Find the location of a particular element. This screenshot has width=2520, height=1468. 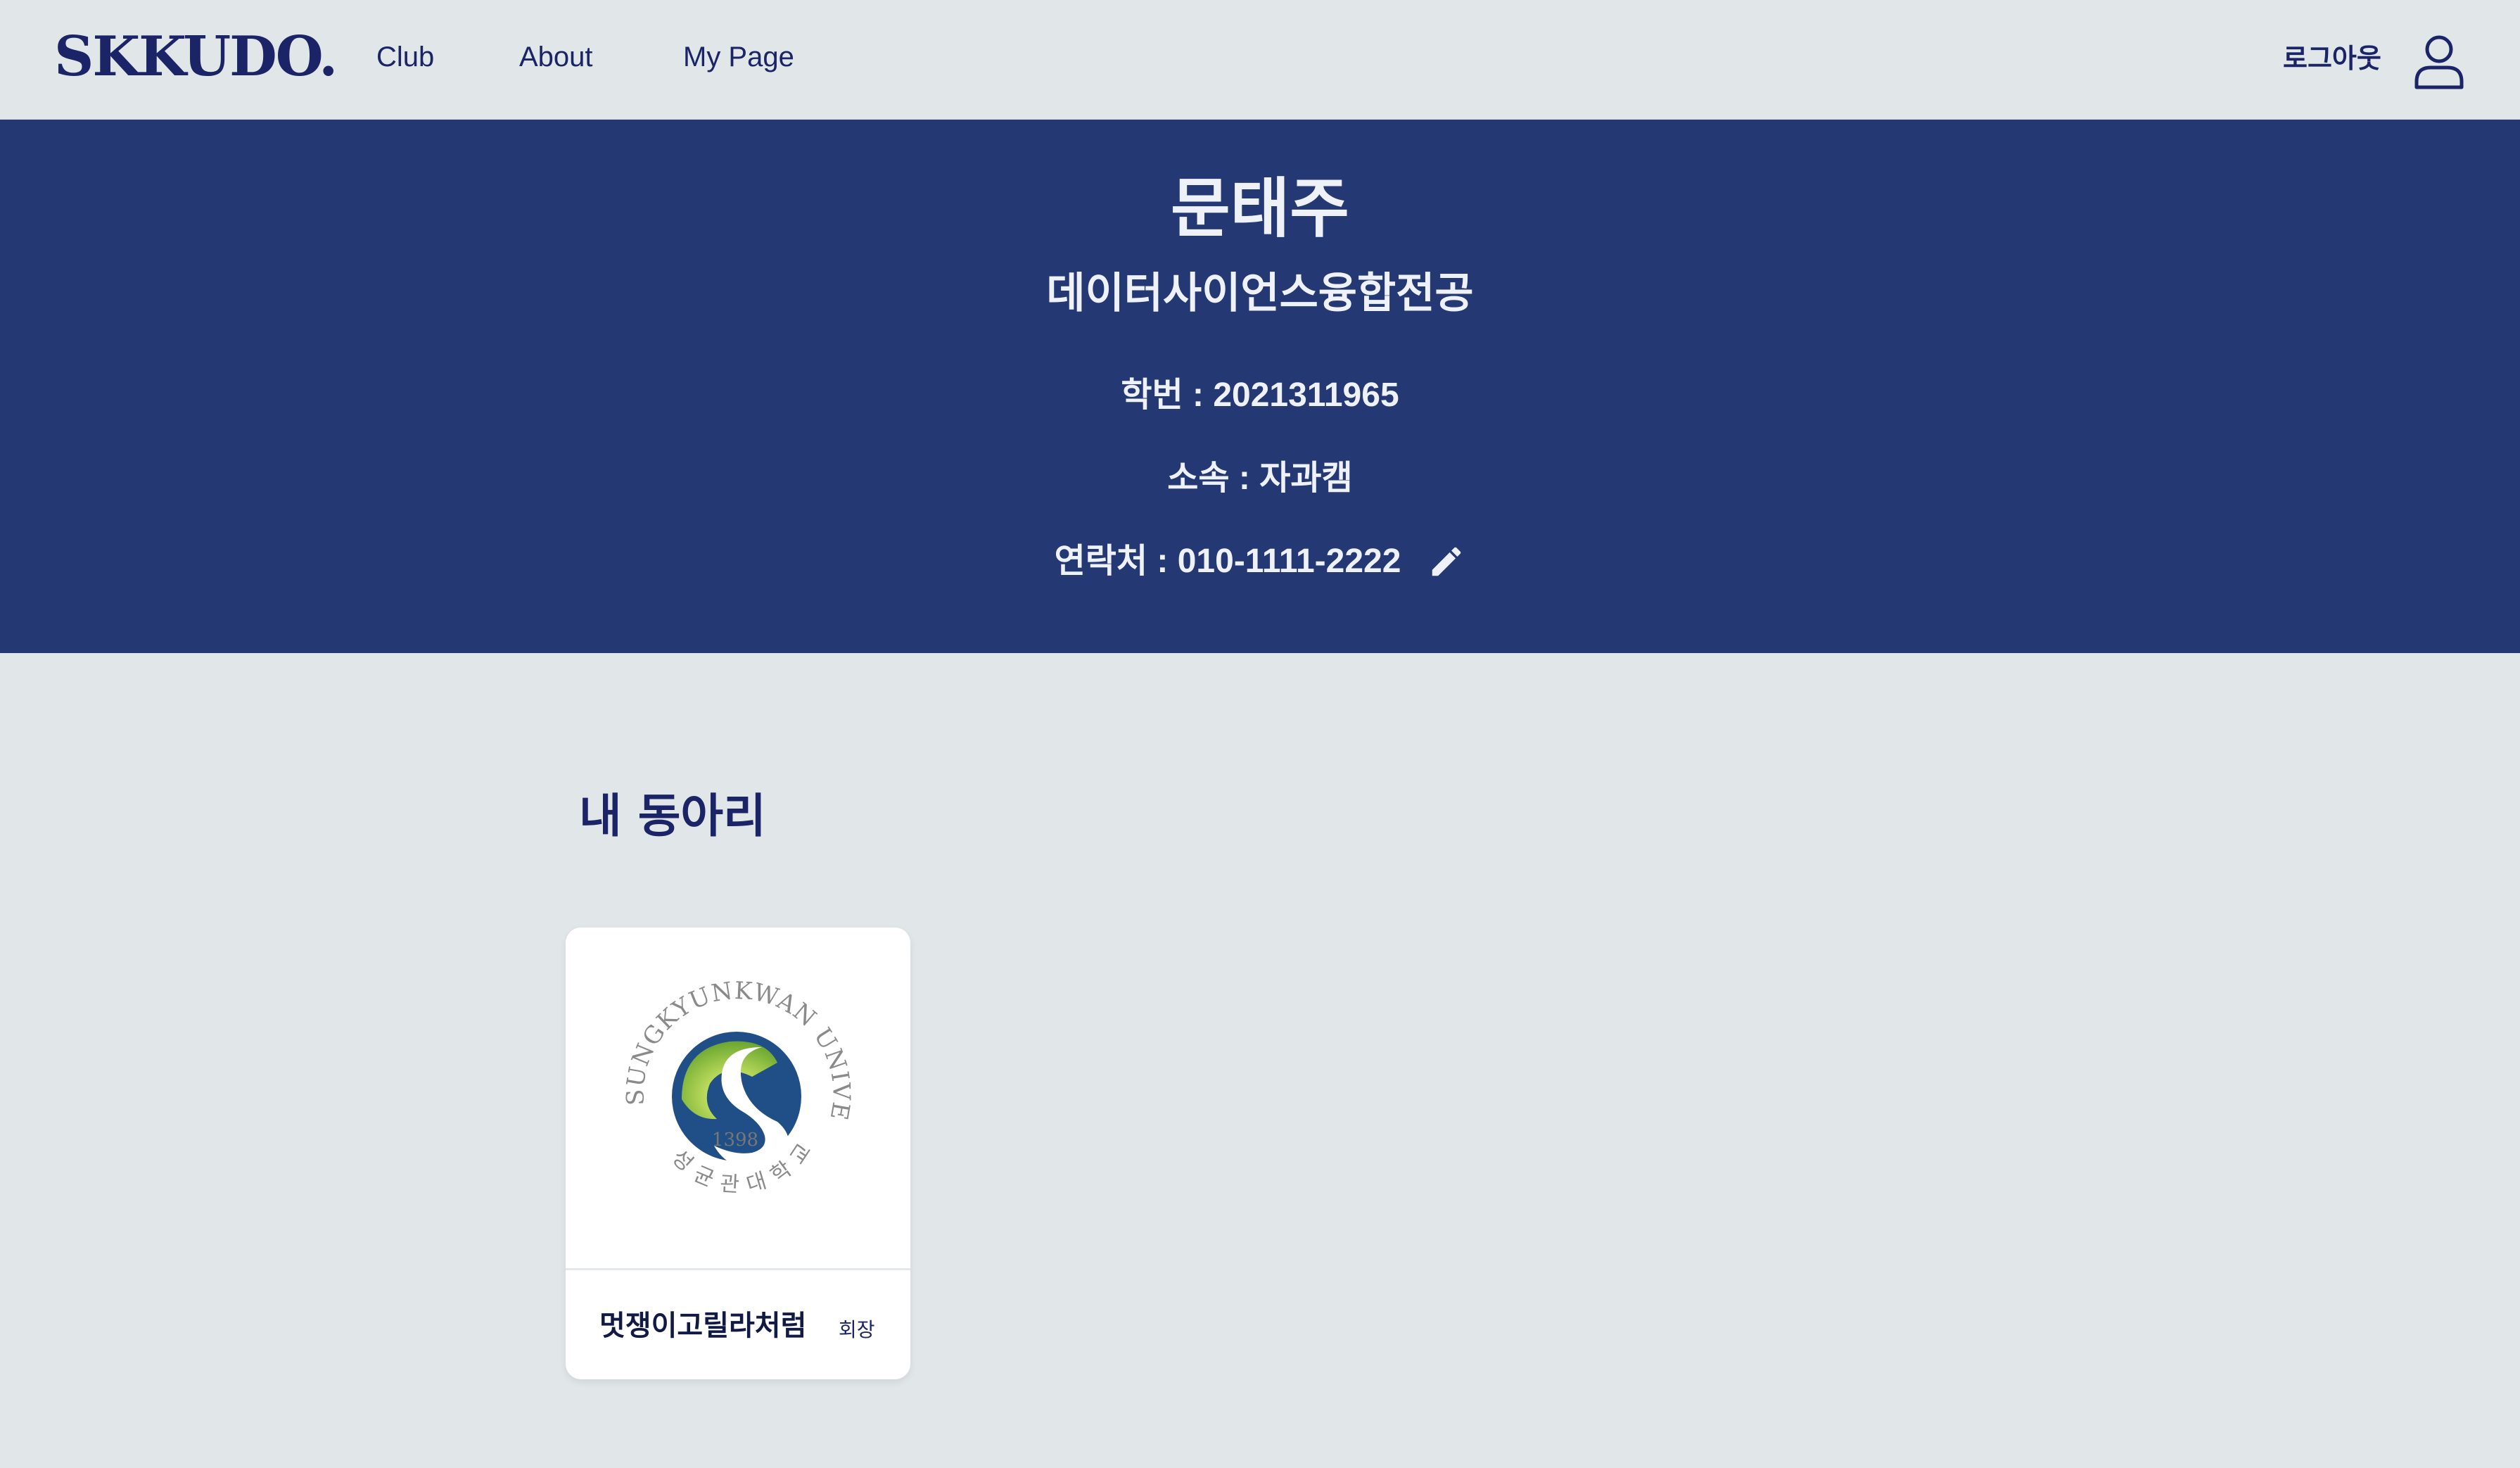

club-name: 멋쟁이고릴라처럼 is located at coordinates (703, 1326).